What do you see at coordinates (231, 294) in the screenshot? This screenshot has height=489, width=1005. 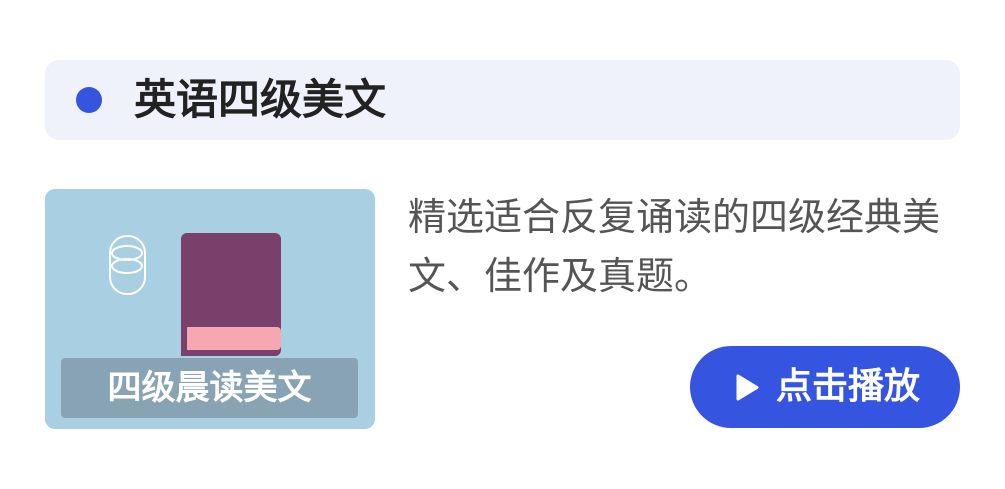 I see `book-illustration` at bounding box center [231, 294].